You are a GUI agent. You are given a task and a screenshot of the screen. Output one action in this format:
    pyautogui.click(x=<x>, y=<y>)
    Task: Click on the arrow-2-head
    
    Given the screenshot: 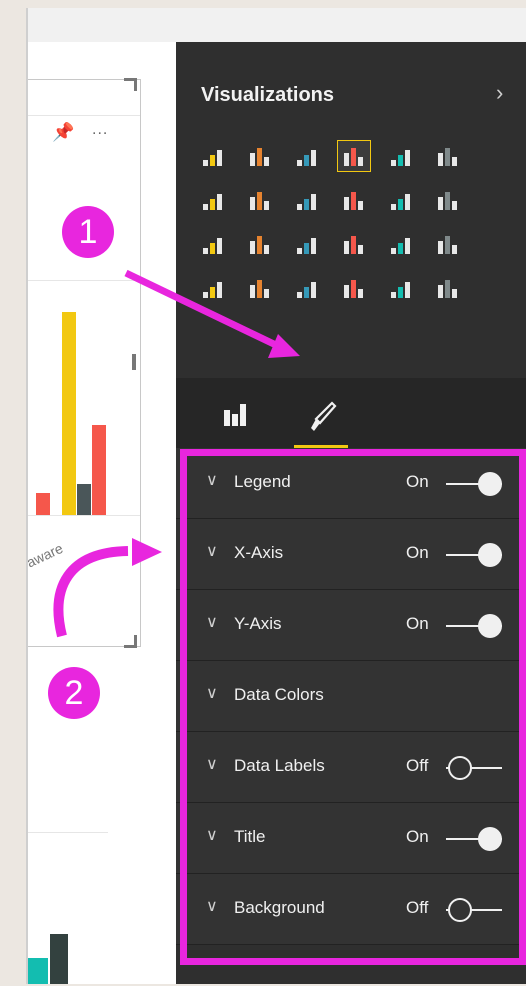 What is the action you would take?
    pyautogui.click(x=147, y=552)
    